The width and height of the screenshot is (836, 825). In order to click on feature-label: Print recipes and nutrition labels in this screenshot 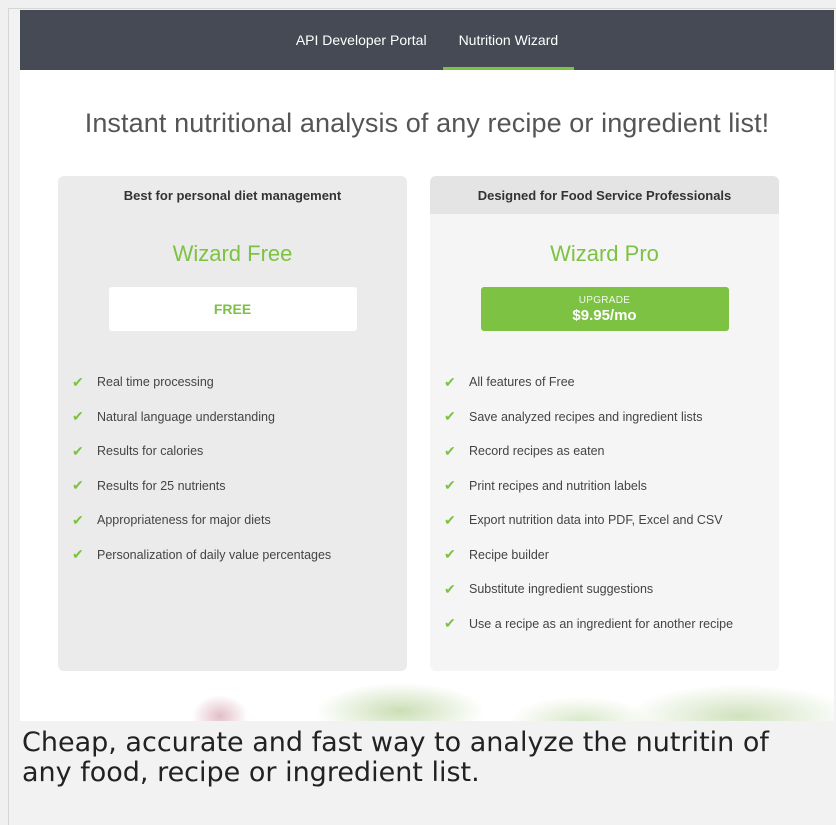, I will do `click(558, 485)`.